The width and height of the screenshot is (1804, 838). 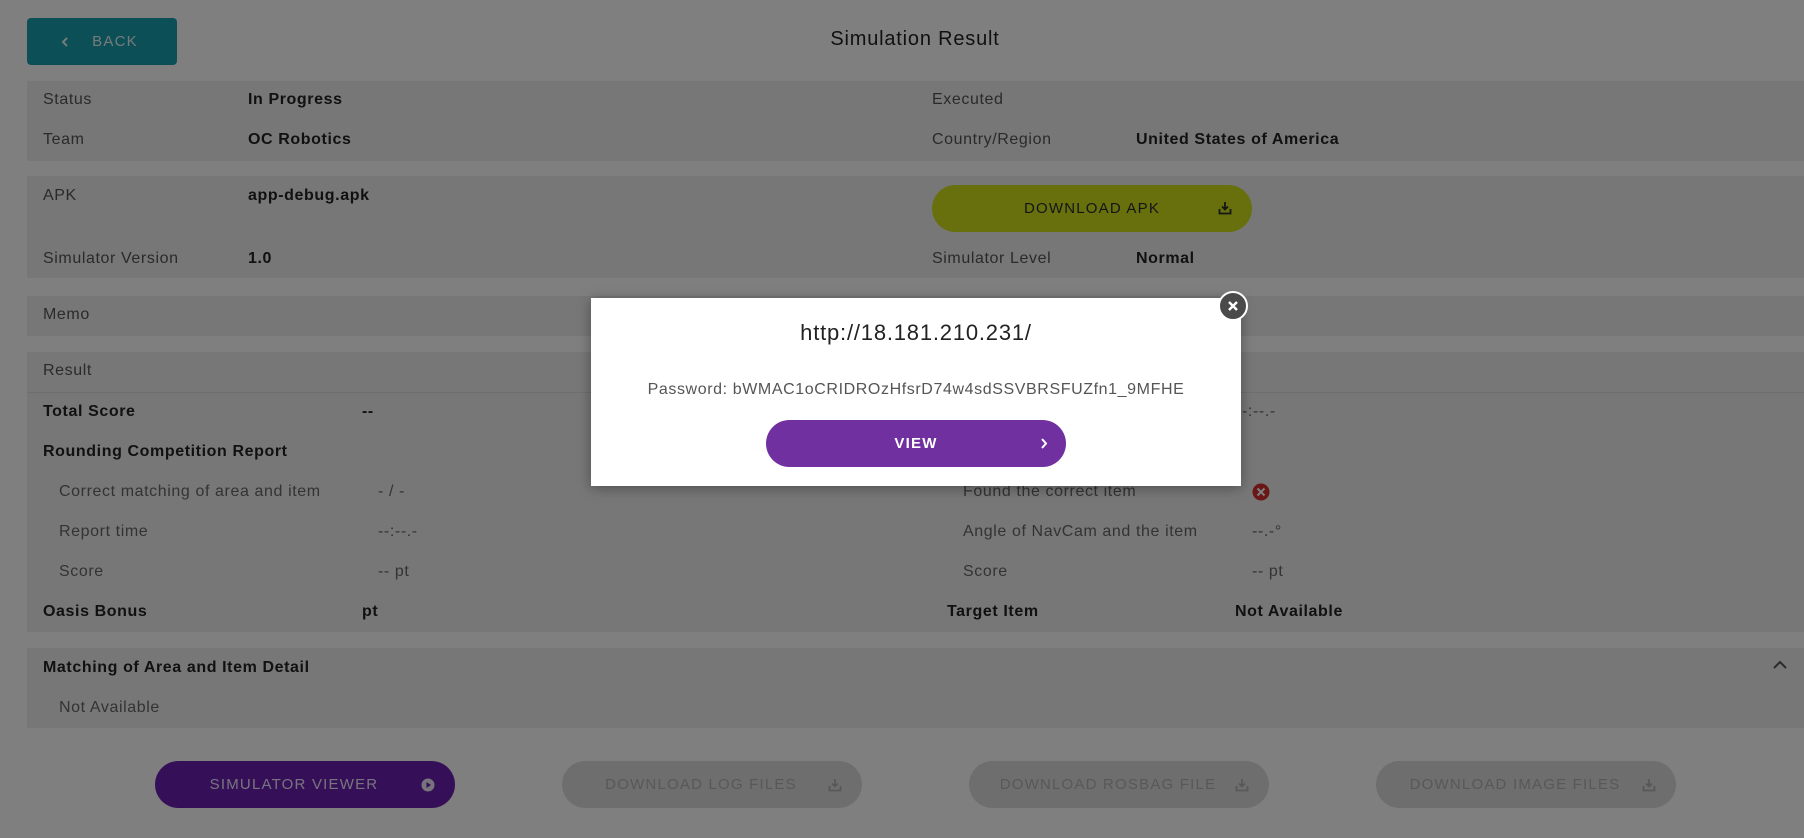 I want to click on modal-close-button, so click(x=1233, y=306).